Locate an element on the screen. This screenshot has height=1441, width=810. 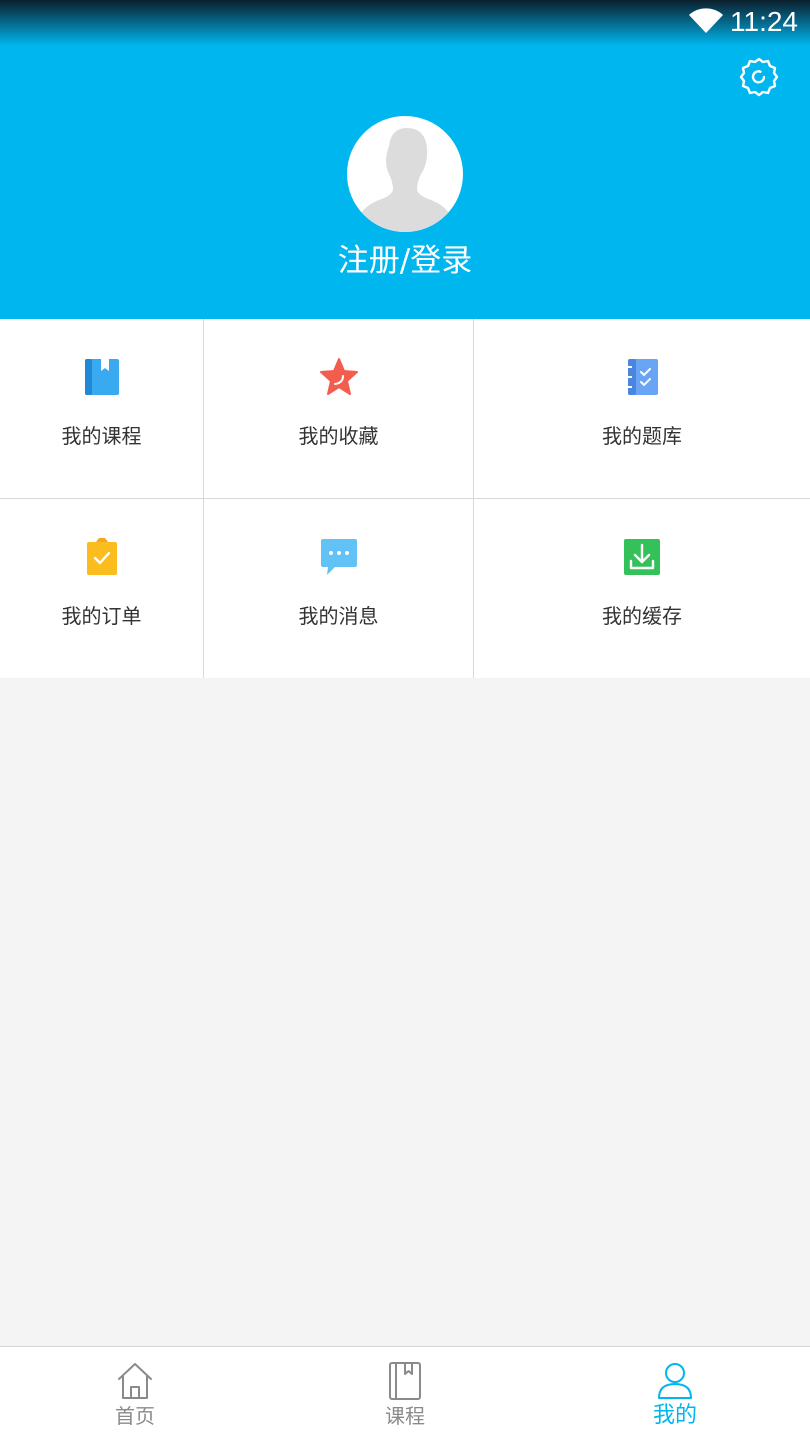
nav-tab-courses: 课程 is located at coordinates (405, 1394).